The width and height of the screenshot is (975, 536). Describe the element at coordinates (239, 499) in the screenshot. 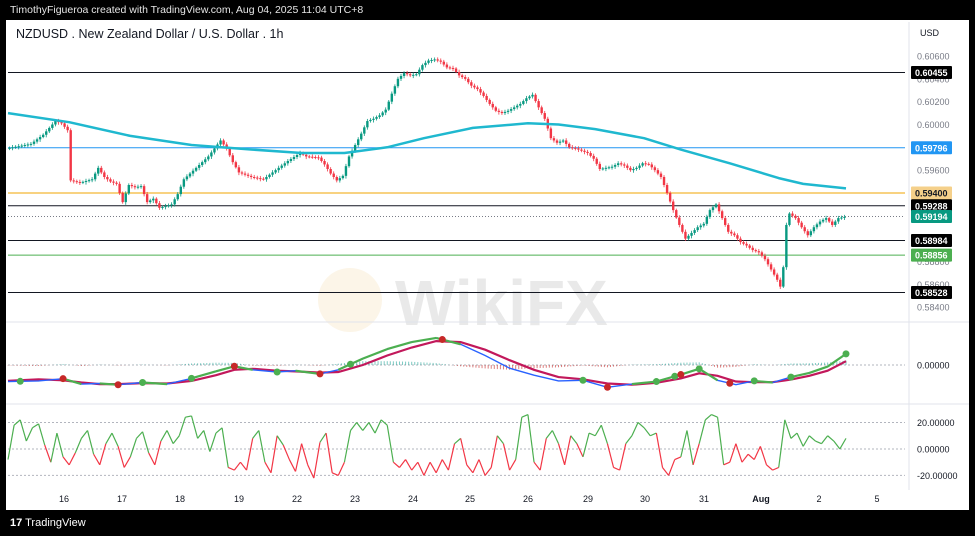

I see `x-tick-label: 19` at that location.